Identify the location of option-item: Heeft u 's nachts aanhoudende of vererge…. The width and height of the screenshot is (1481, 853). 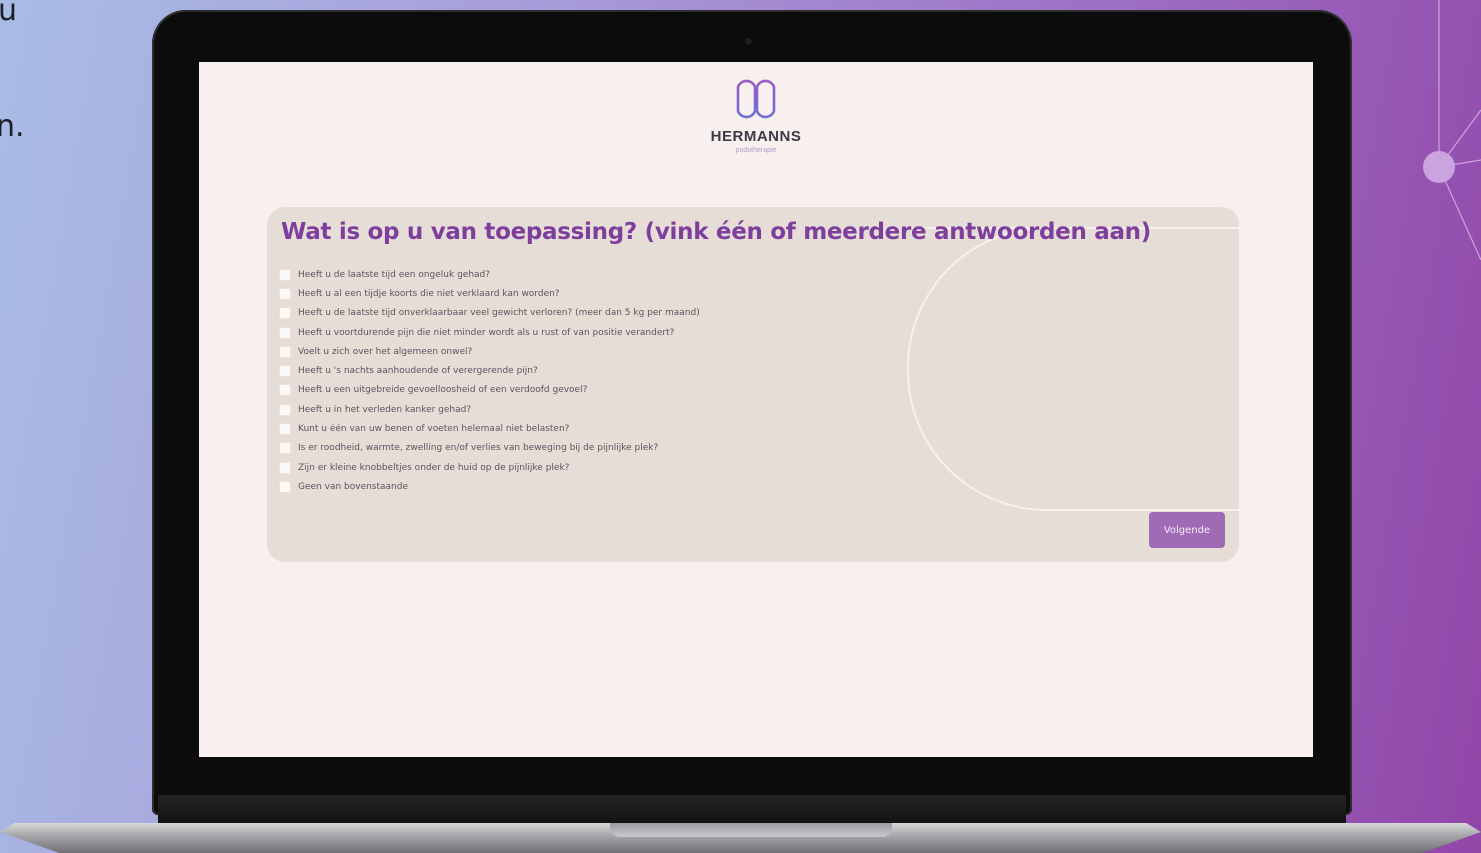
(489, 370).